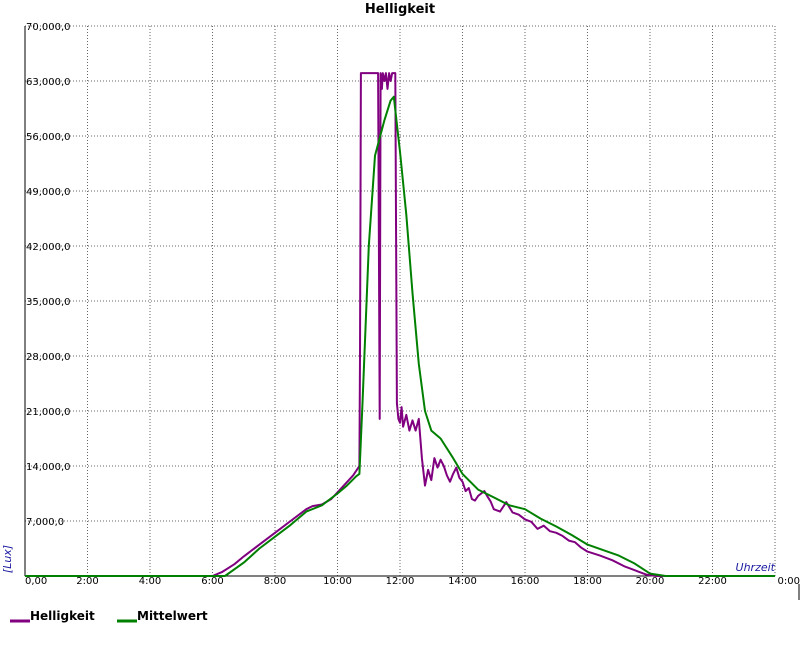 This screenshot has width=800, height=650. What do you see at coordinates (7, 559) in the screenshot?
I see `y-axis-label: [Lux]` at bounding box center [7, 559].